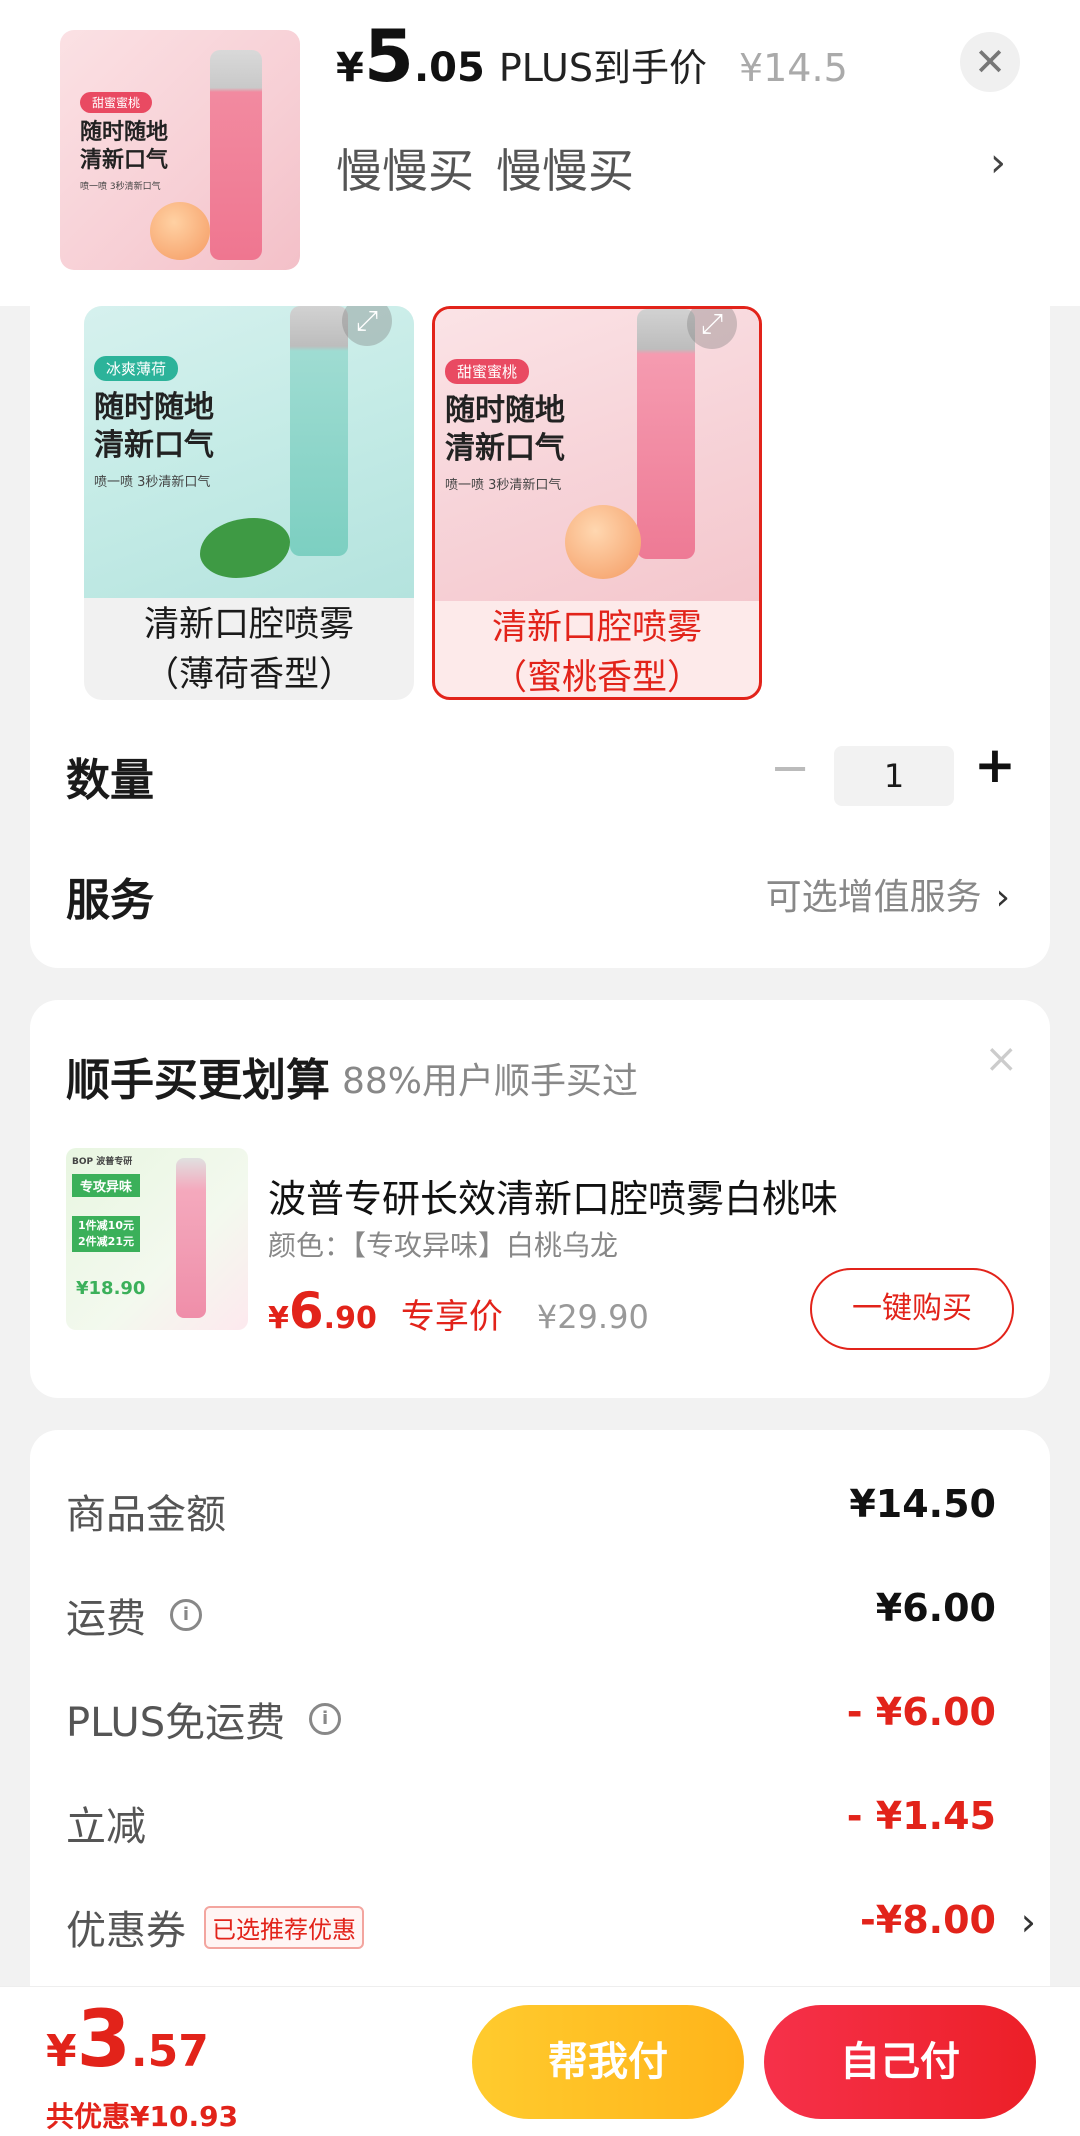 The image size is (1080, 2136). Describe the element at coordinates (793, 68) in the screenshot. I see `original-price: ¥14.5` at that location.